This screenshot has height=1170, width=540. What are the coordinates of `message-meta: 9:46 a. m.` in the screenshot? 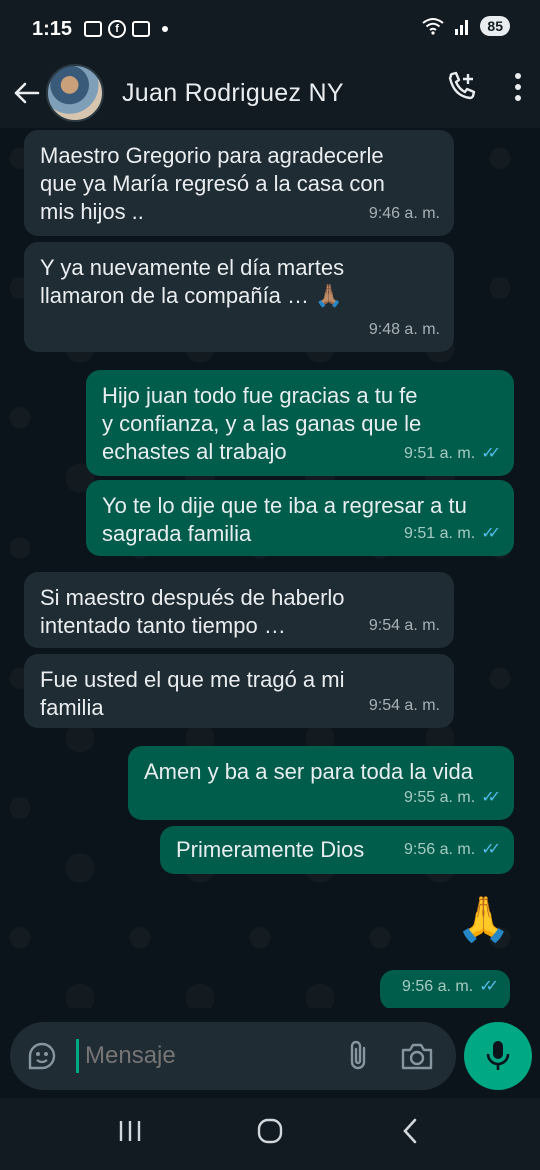 It's located at (404, 214).